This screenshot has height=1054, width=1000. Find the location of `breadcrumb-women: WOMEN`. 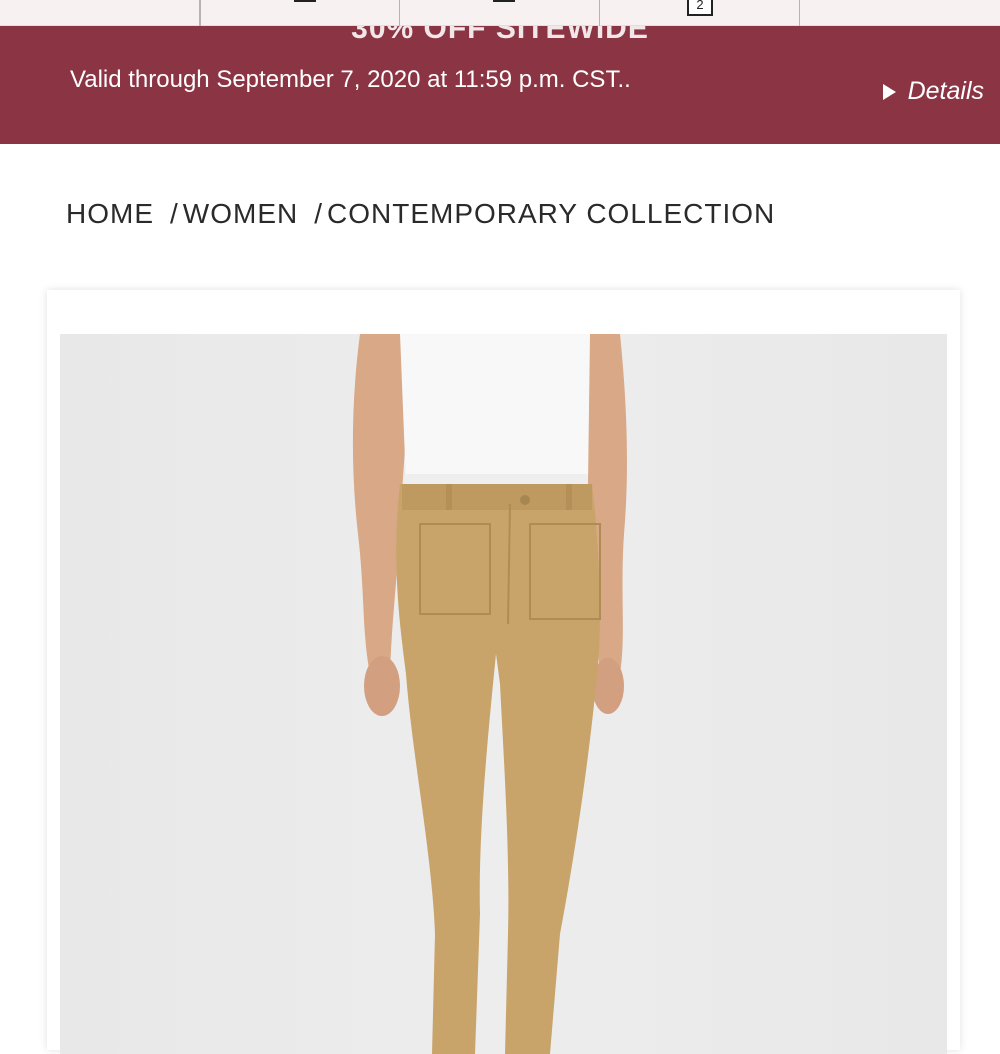

breadcrumb-women: WOMEN is located at coordinates (240, 213).